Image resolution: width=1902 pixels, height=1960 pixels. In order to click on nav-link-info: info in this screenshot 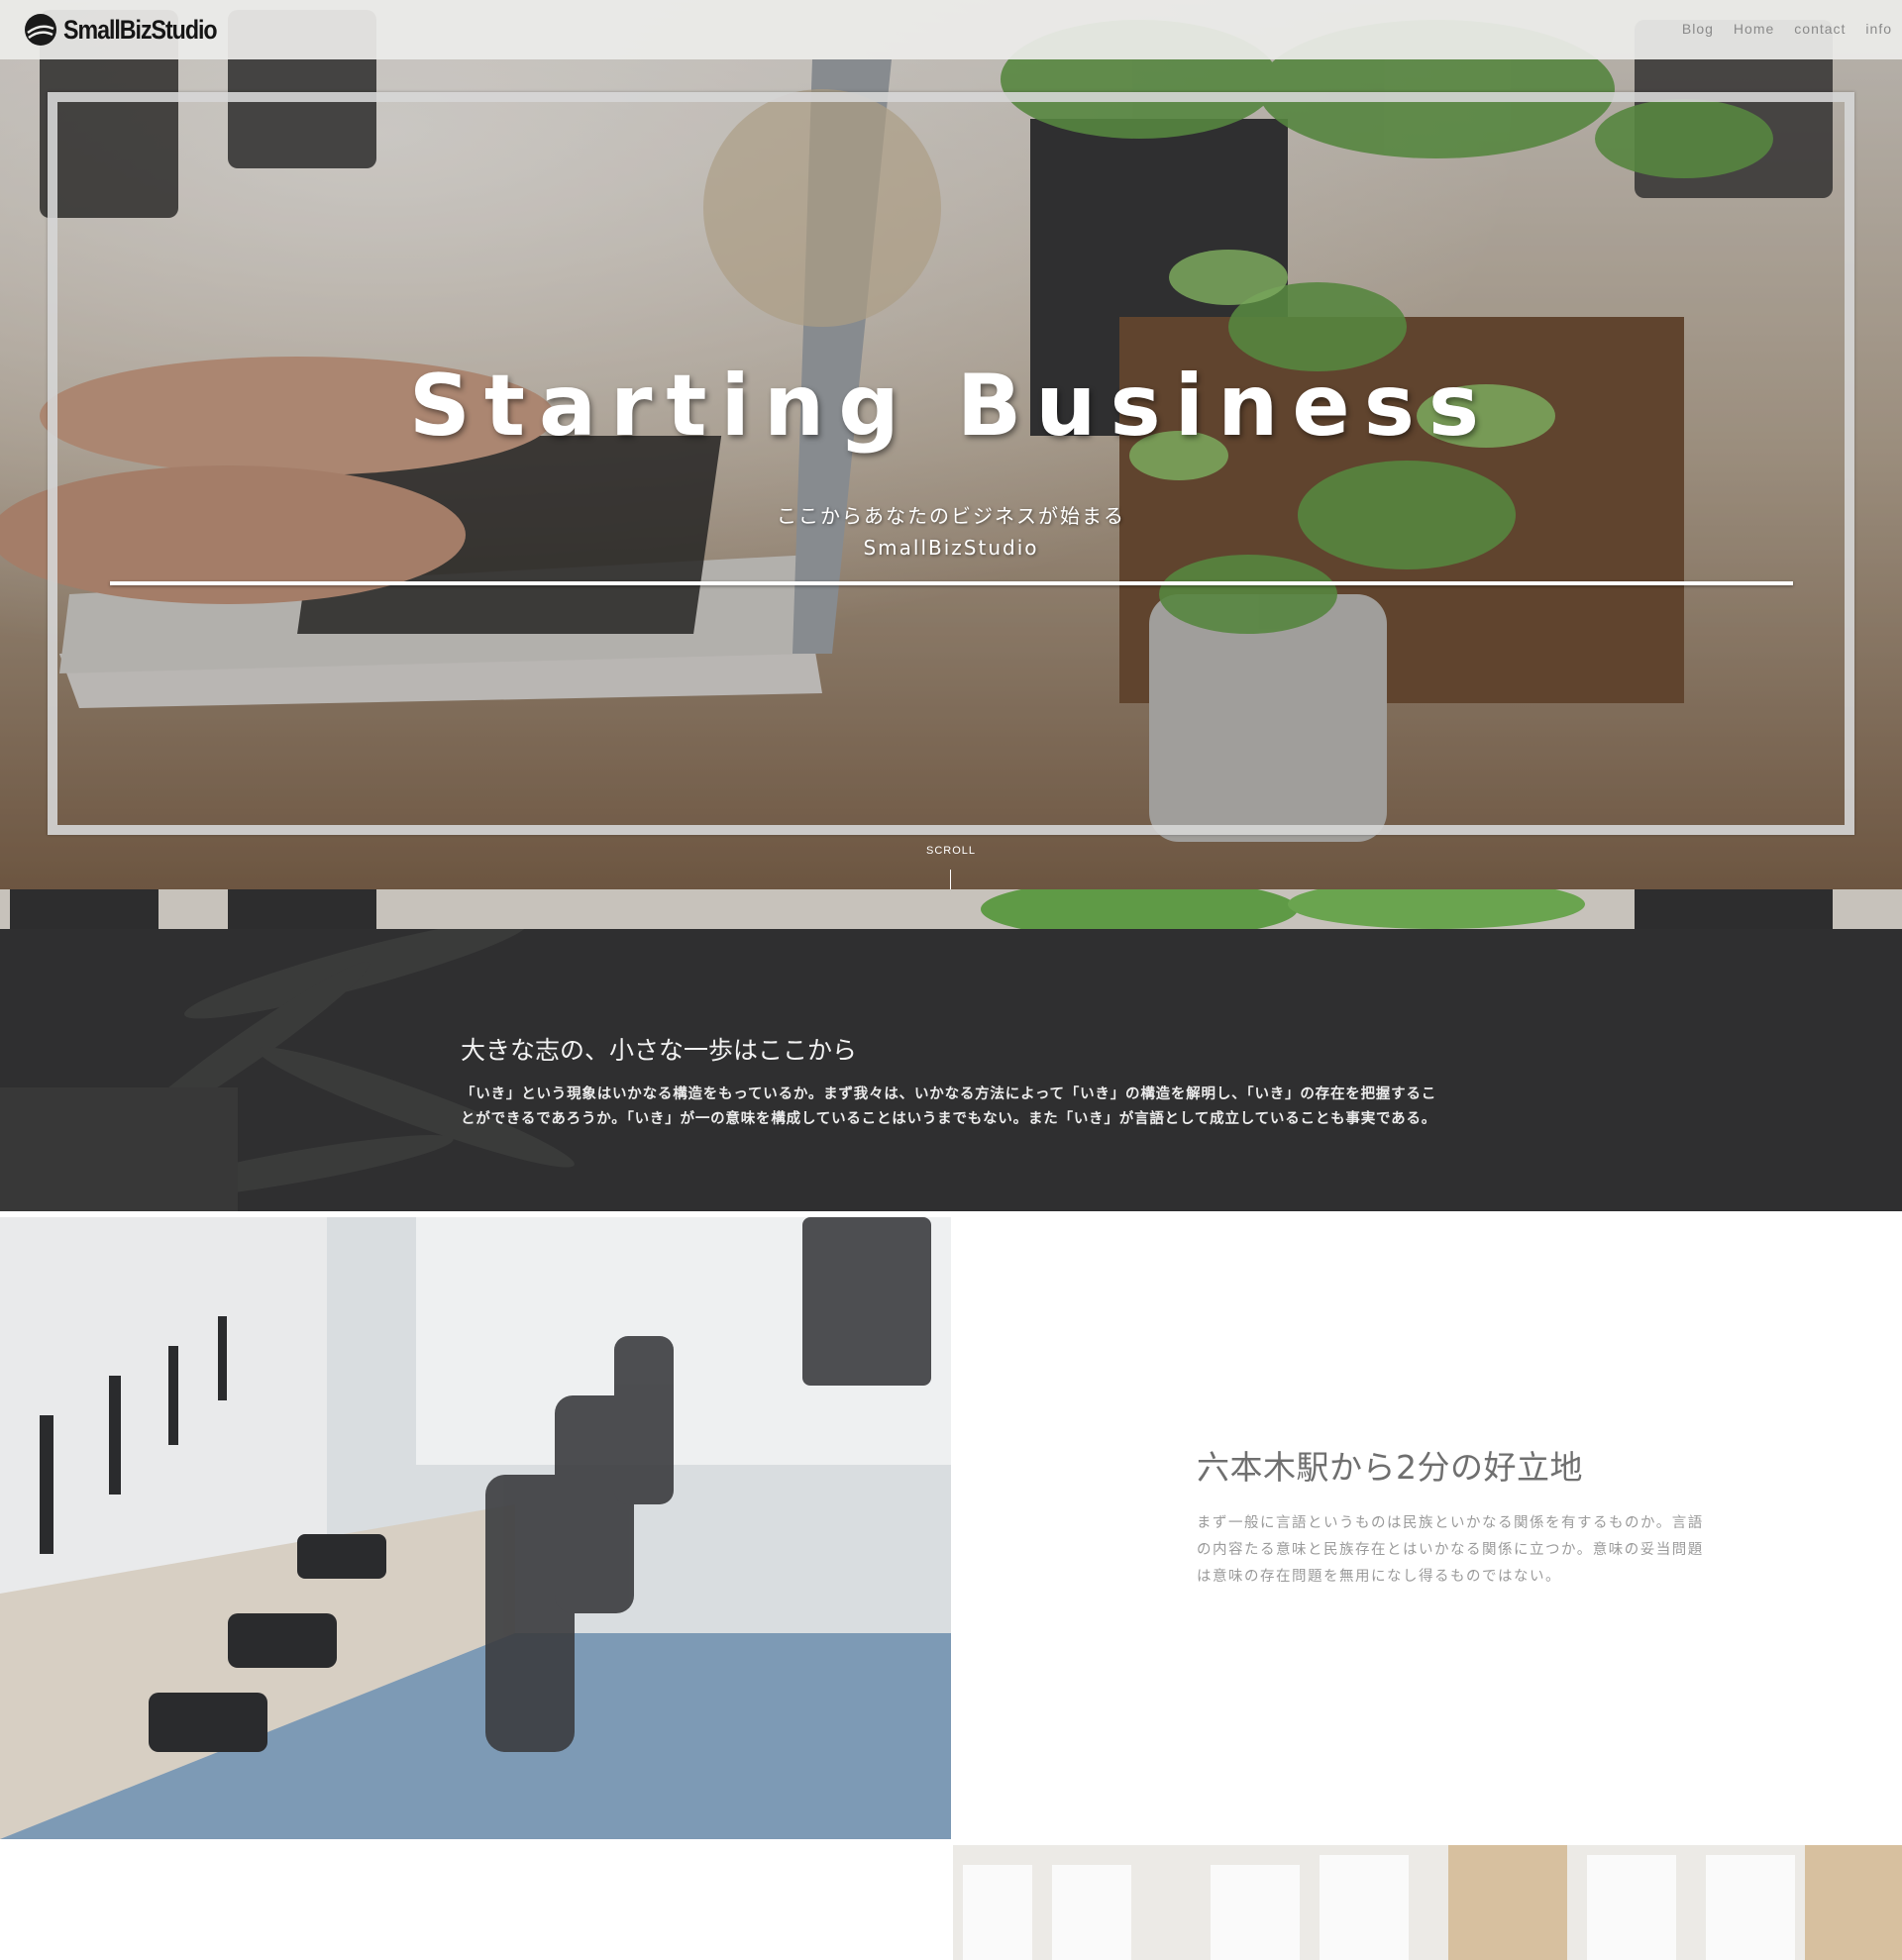, I will do `click(1878, 29)`.